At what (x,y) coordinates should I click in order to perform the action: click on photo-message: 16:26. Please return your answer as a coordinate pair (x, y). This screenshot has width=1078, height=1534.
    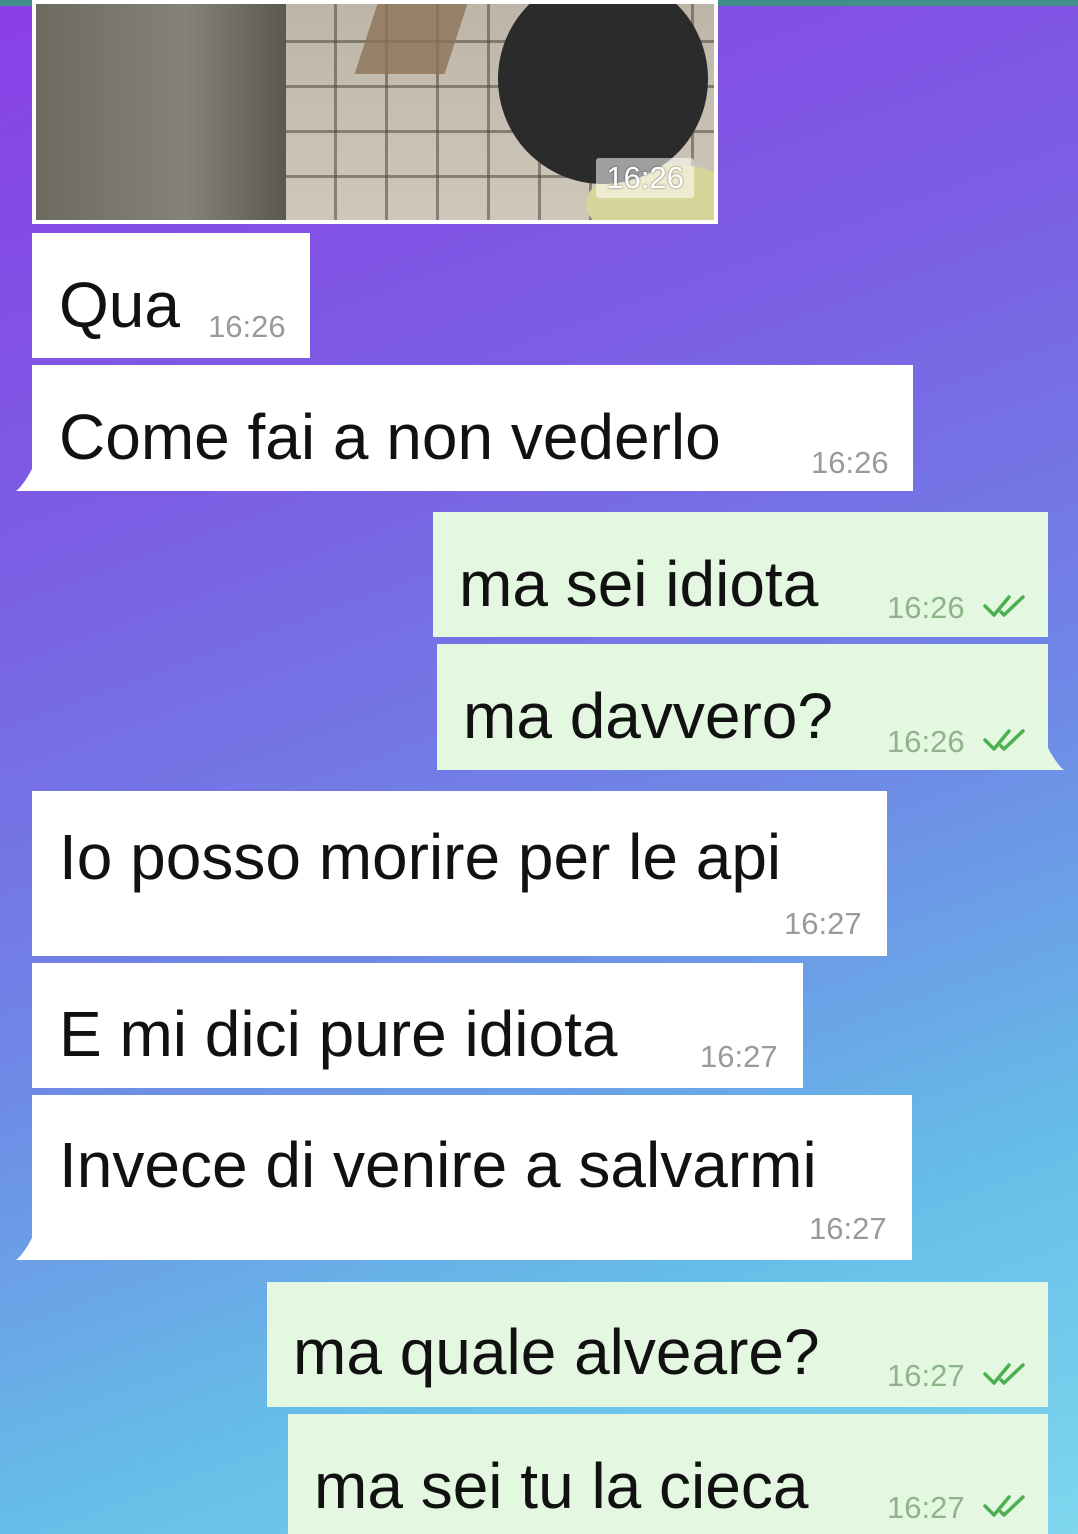
    Looking at the image, I should click on (375, 112).